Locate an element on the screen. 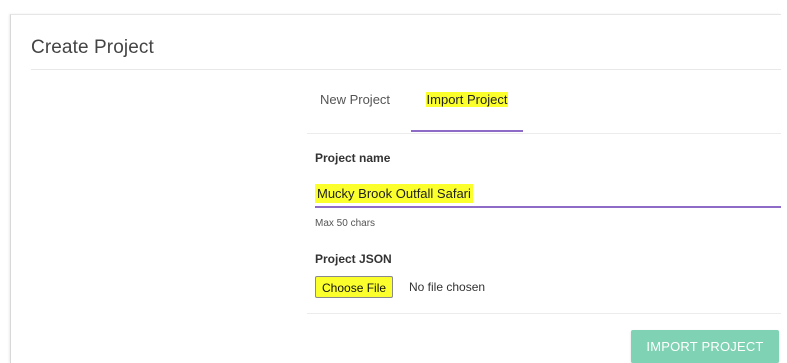  tab-new-project-label: New Project is located at coordinates (355, 99).